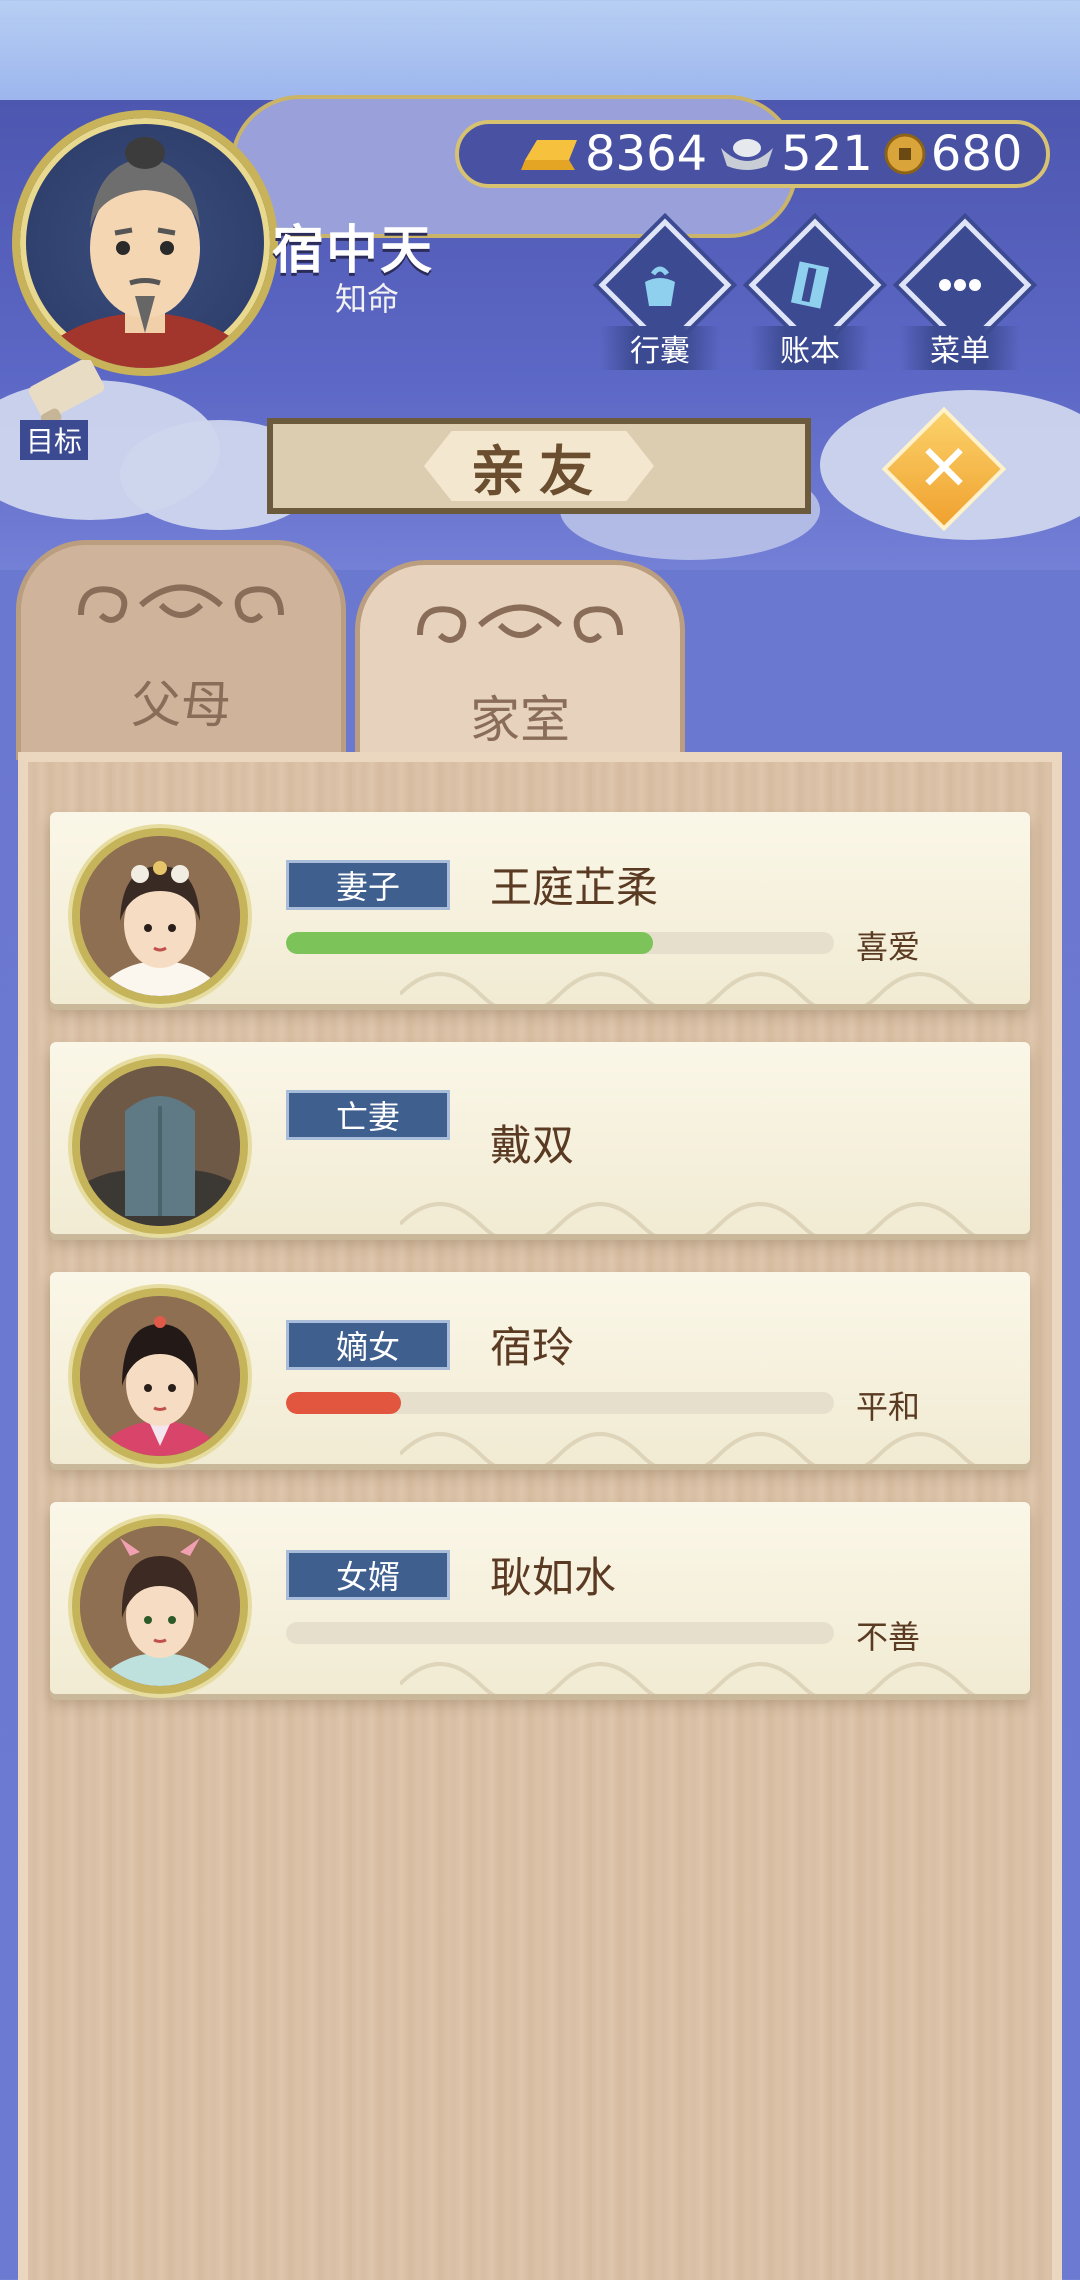 The image size is (1080, 2280). Describe the element at coordinates (553, 1577) in the screenshot. I see `relative-name: 耿如水` at that location.